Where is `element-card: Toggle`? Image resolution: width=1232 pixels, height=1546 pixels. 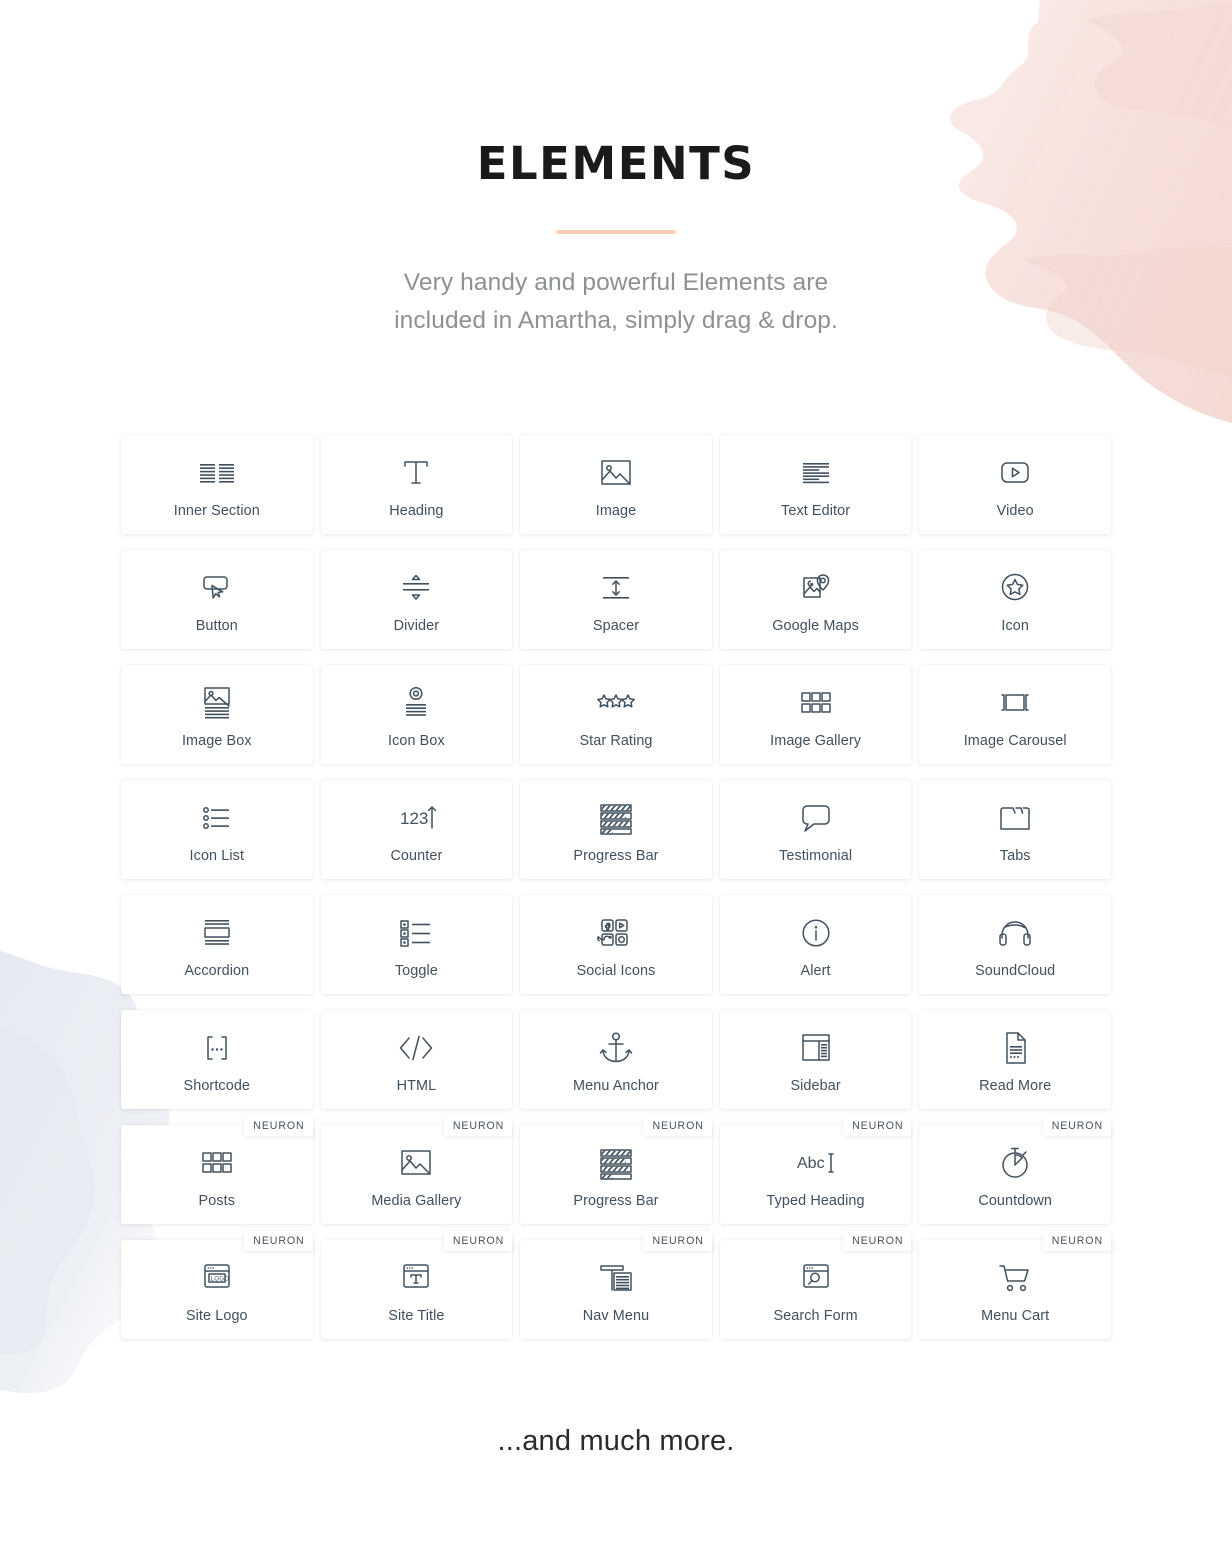 element-card: Toggle is located at coordinates (416, 945).